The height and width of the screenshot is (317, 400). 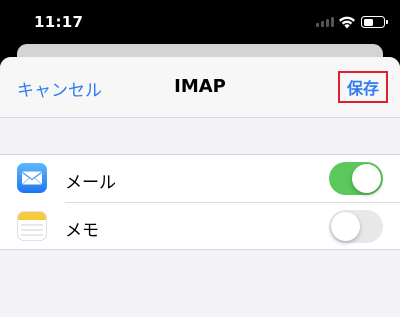 I want to click on mail-icon, so click(x=32, y=178).